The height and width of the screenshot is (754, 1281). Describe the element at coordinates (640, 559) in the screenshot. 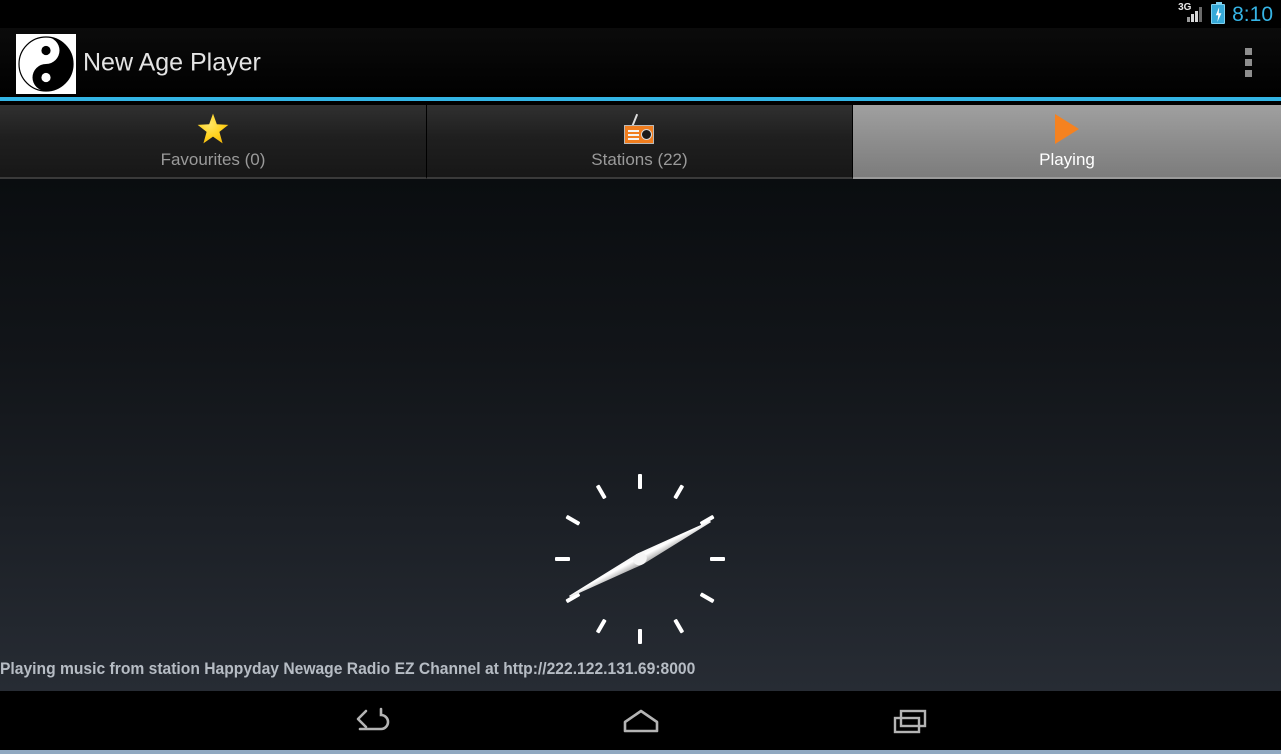

I see `buffering-compass-icon` at that location.